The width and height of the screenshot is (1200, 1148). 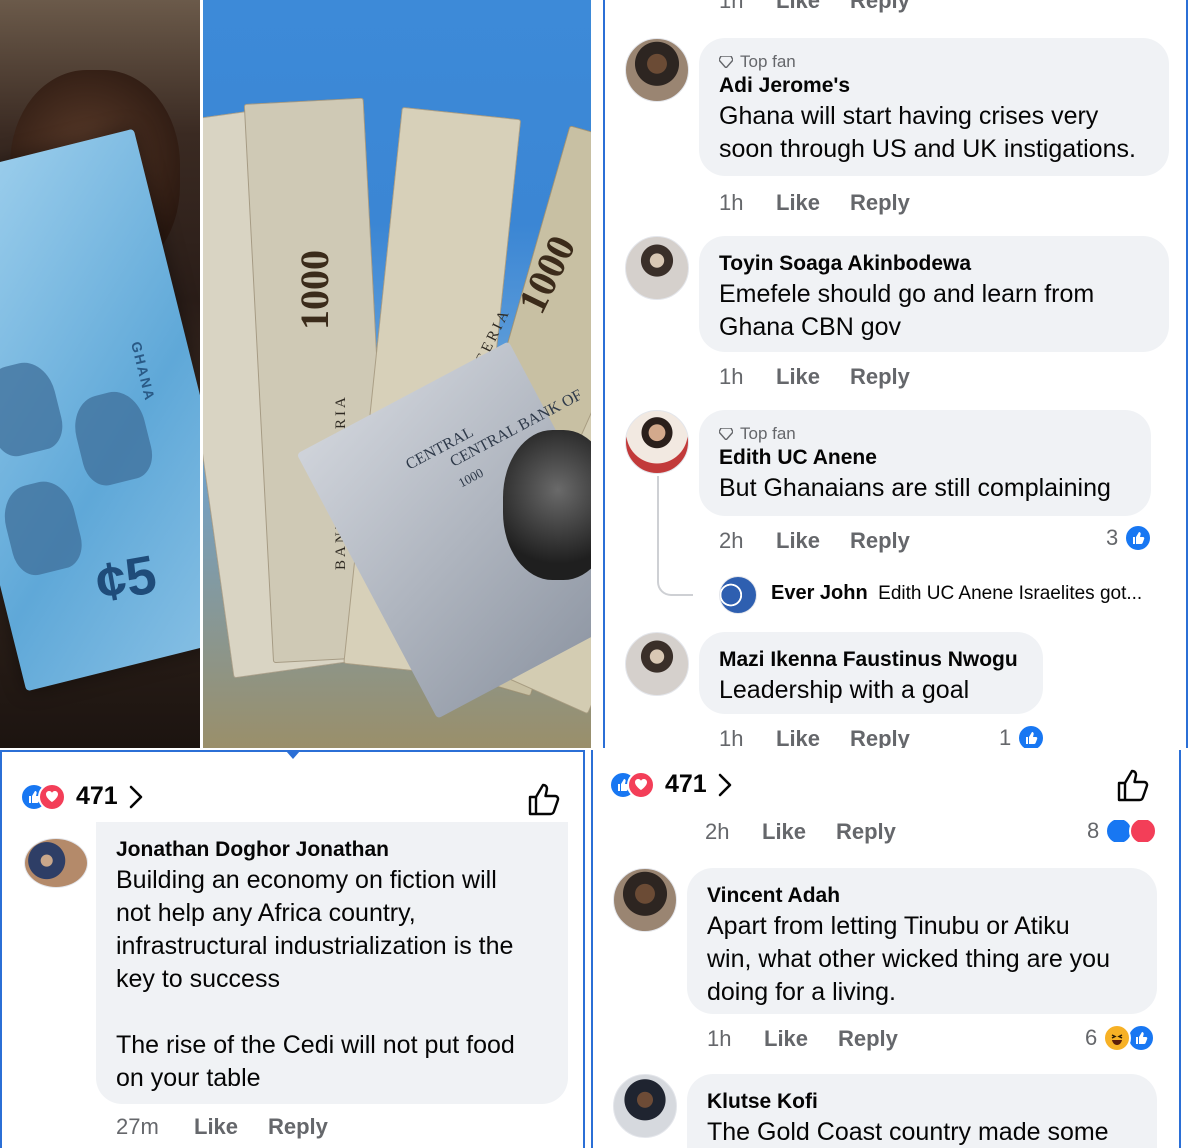 I want to click on comment-meta-row: 27m Like Reply, so click(x=222, y=1127).